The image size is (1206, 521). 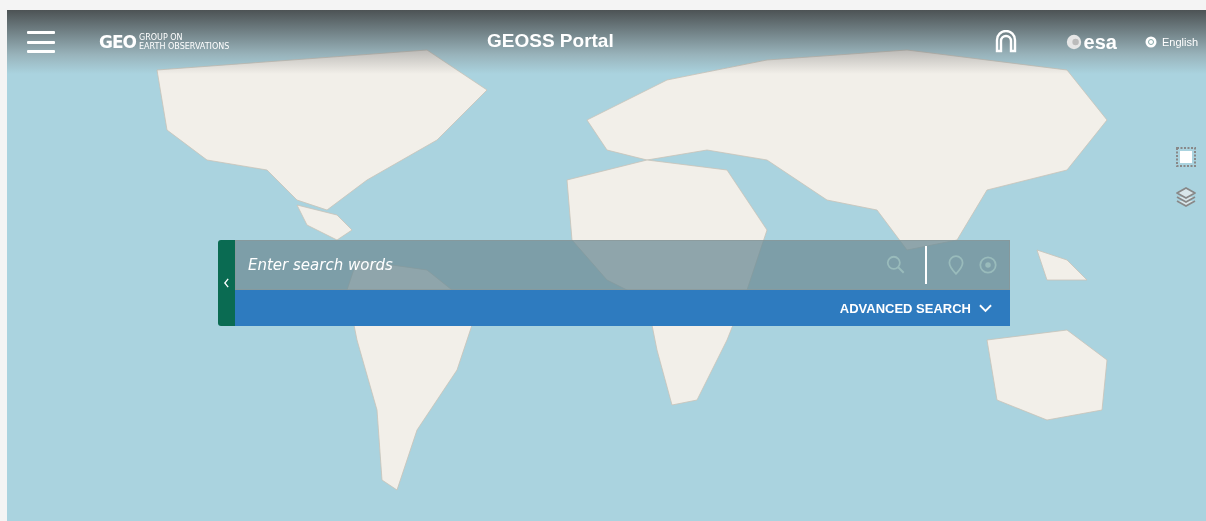 I want to click on language-button: English, so click(x=1171, y=42).